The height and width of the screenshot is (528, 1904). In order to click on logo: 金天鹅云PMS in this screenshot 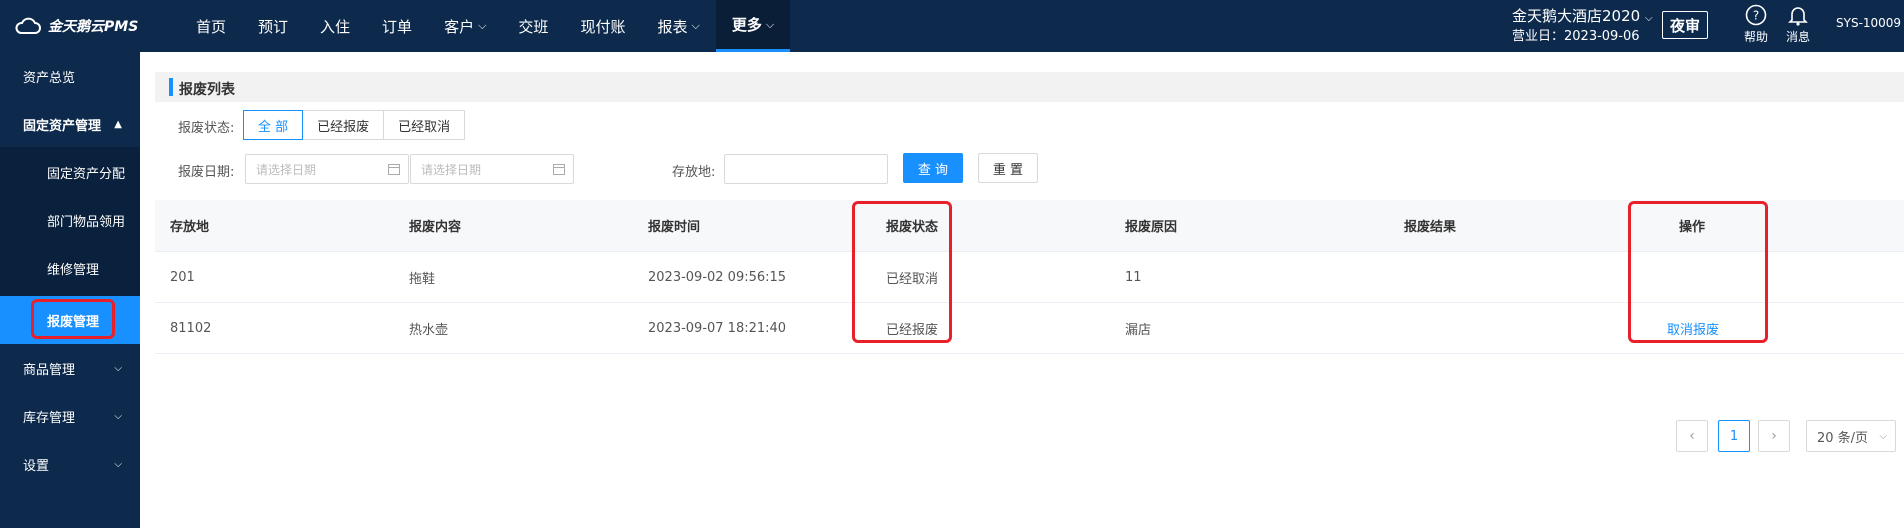, I will do `click(76, 26)`.